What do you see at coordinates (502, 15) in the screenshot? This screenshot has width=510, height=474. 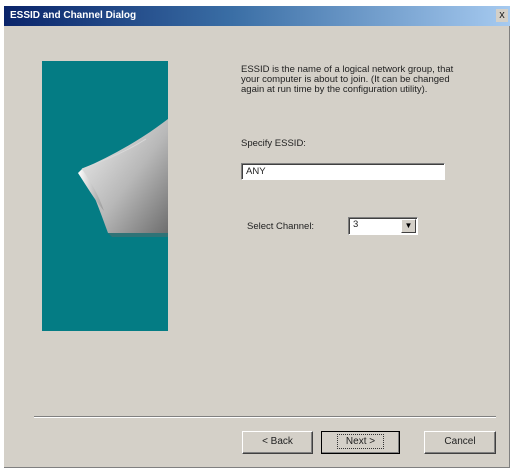 I see `close-icon: x` at bounding box center [502, 15].